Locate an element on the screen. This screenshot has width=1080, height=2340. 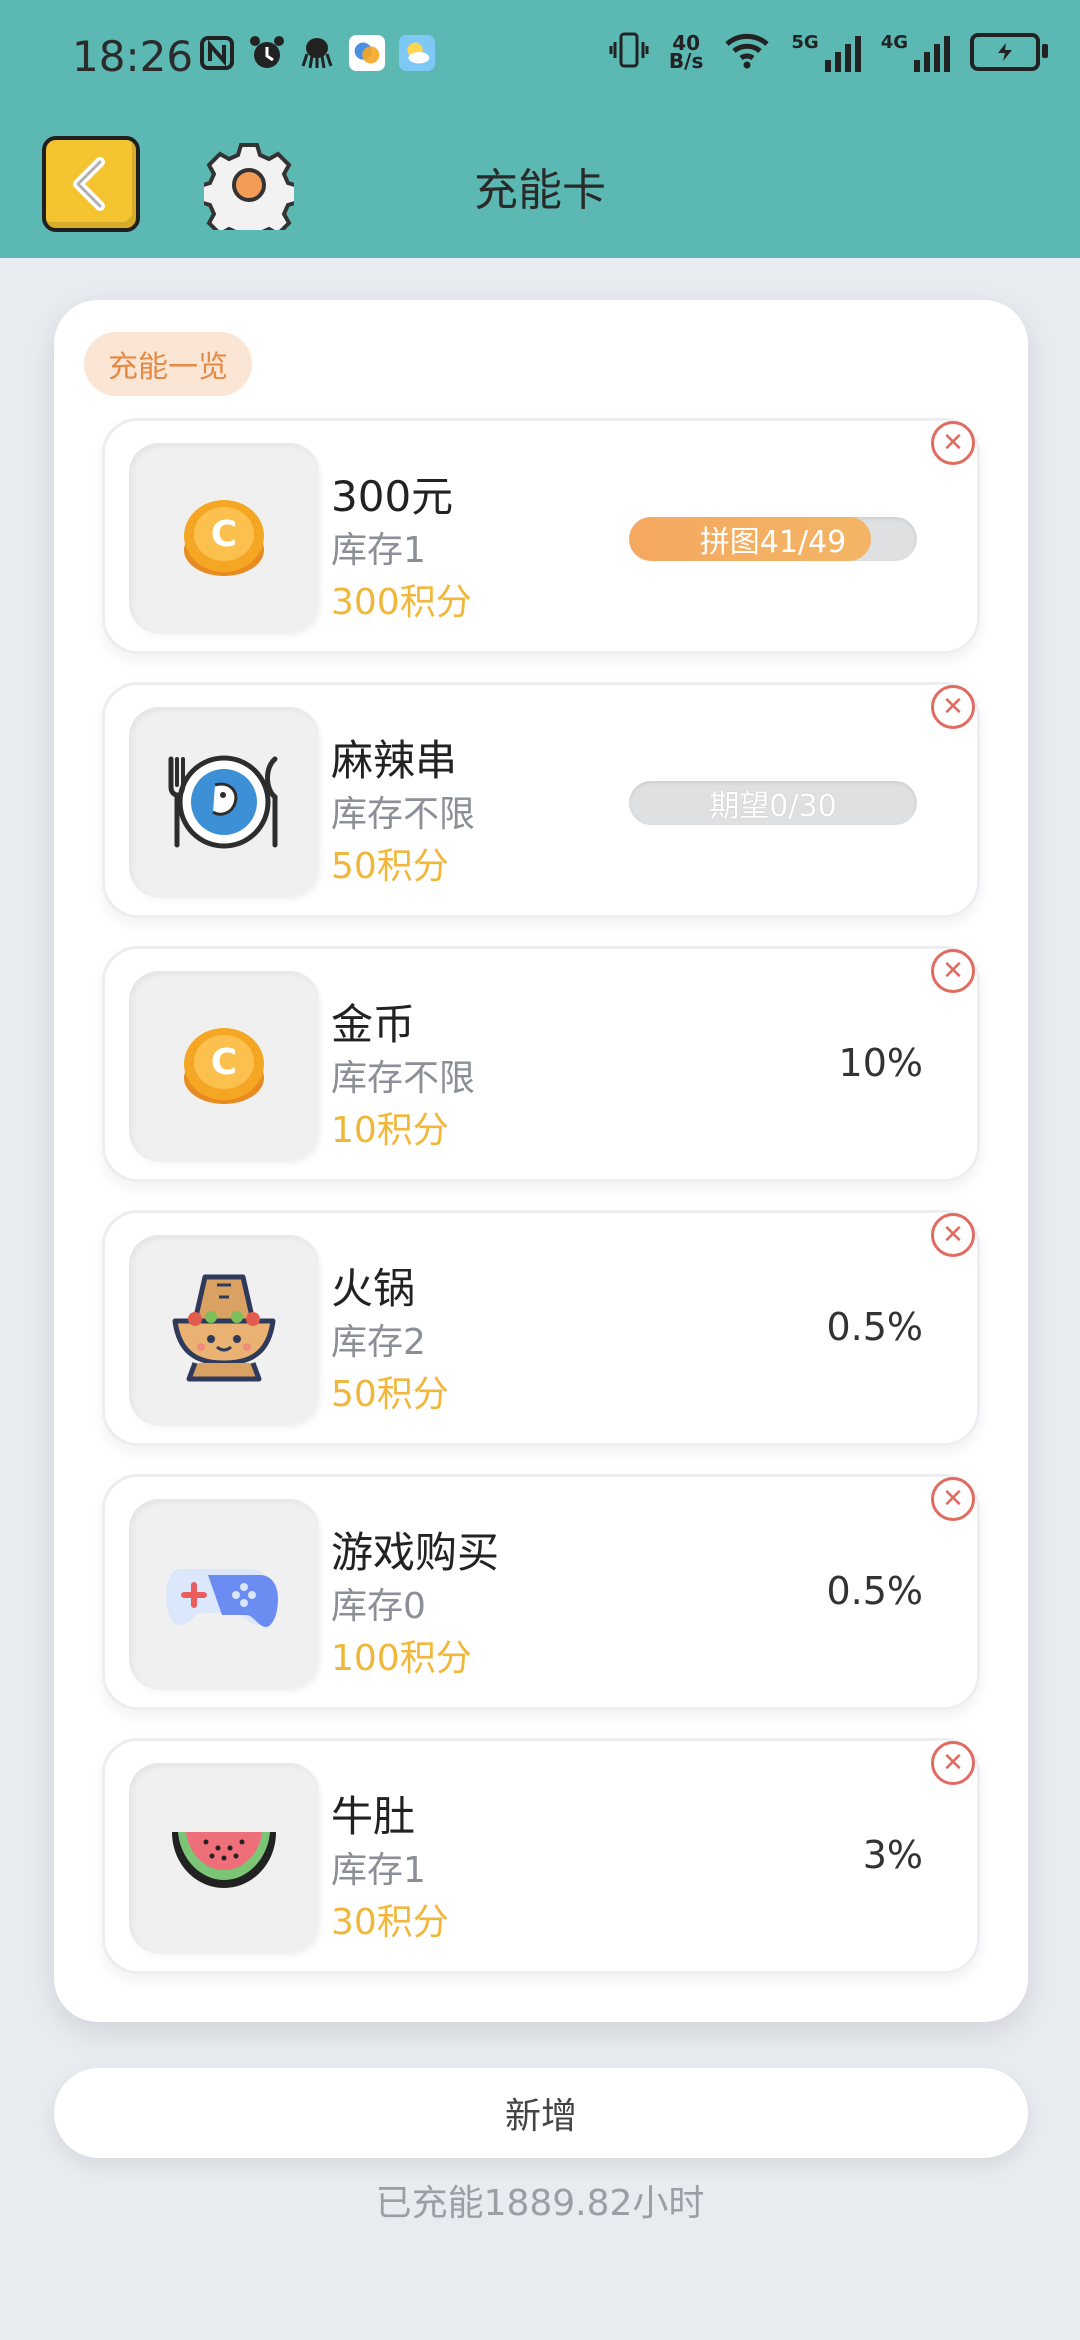
section-label: 充能一览 is located at coordinates (168, 364).